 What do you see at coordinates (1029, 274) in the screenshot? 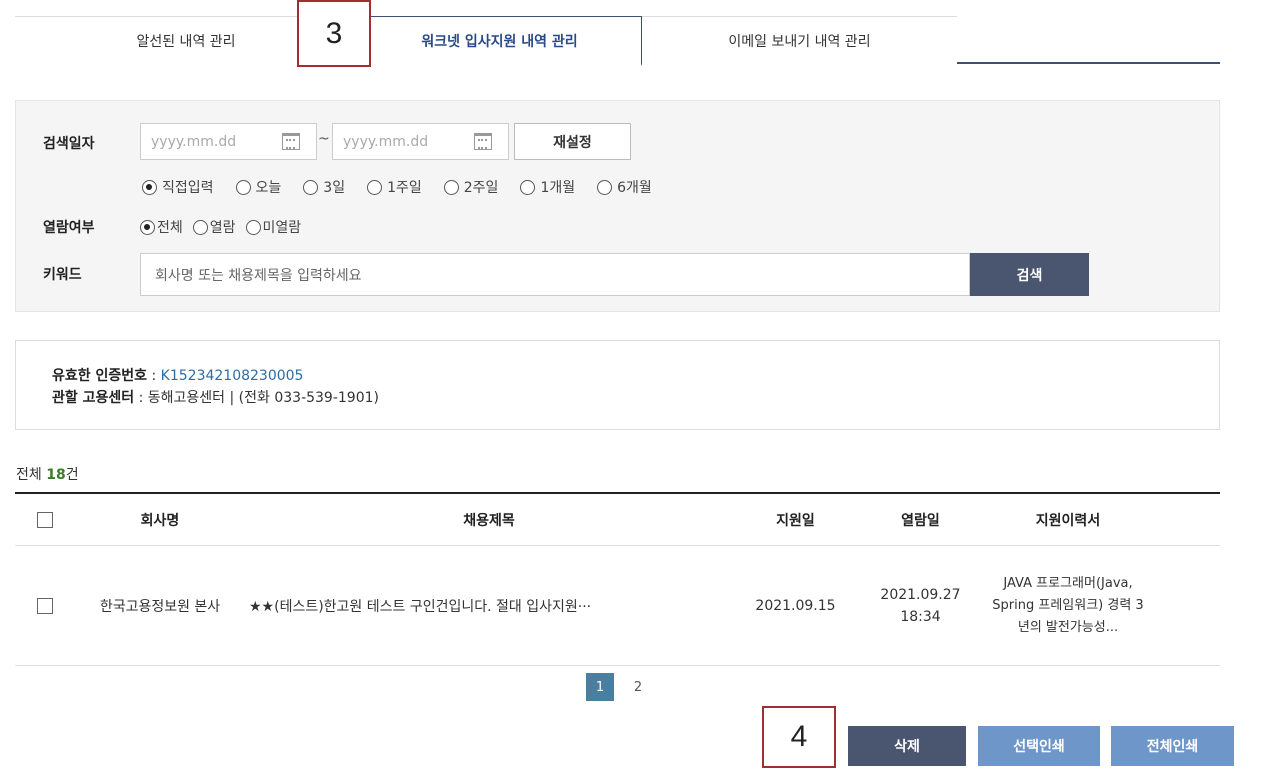
I see `search-button: 검색` at bounding box center [1029, 274].